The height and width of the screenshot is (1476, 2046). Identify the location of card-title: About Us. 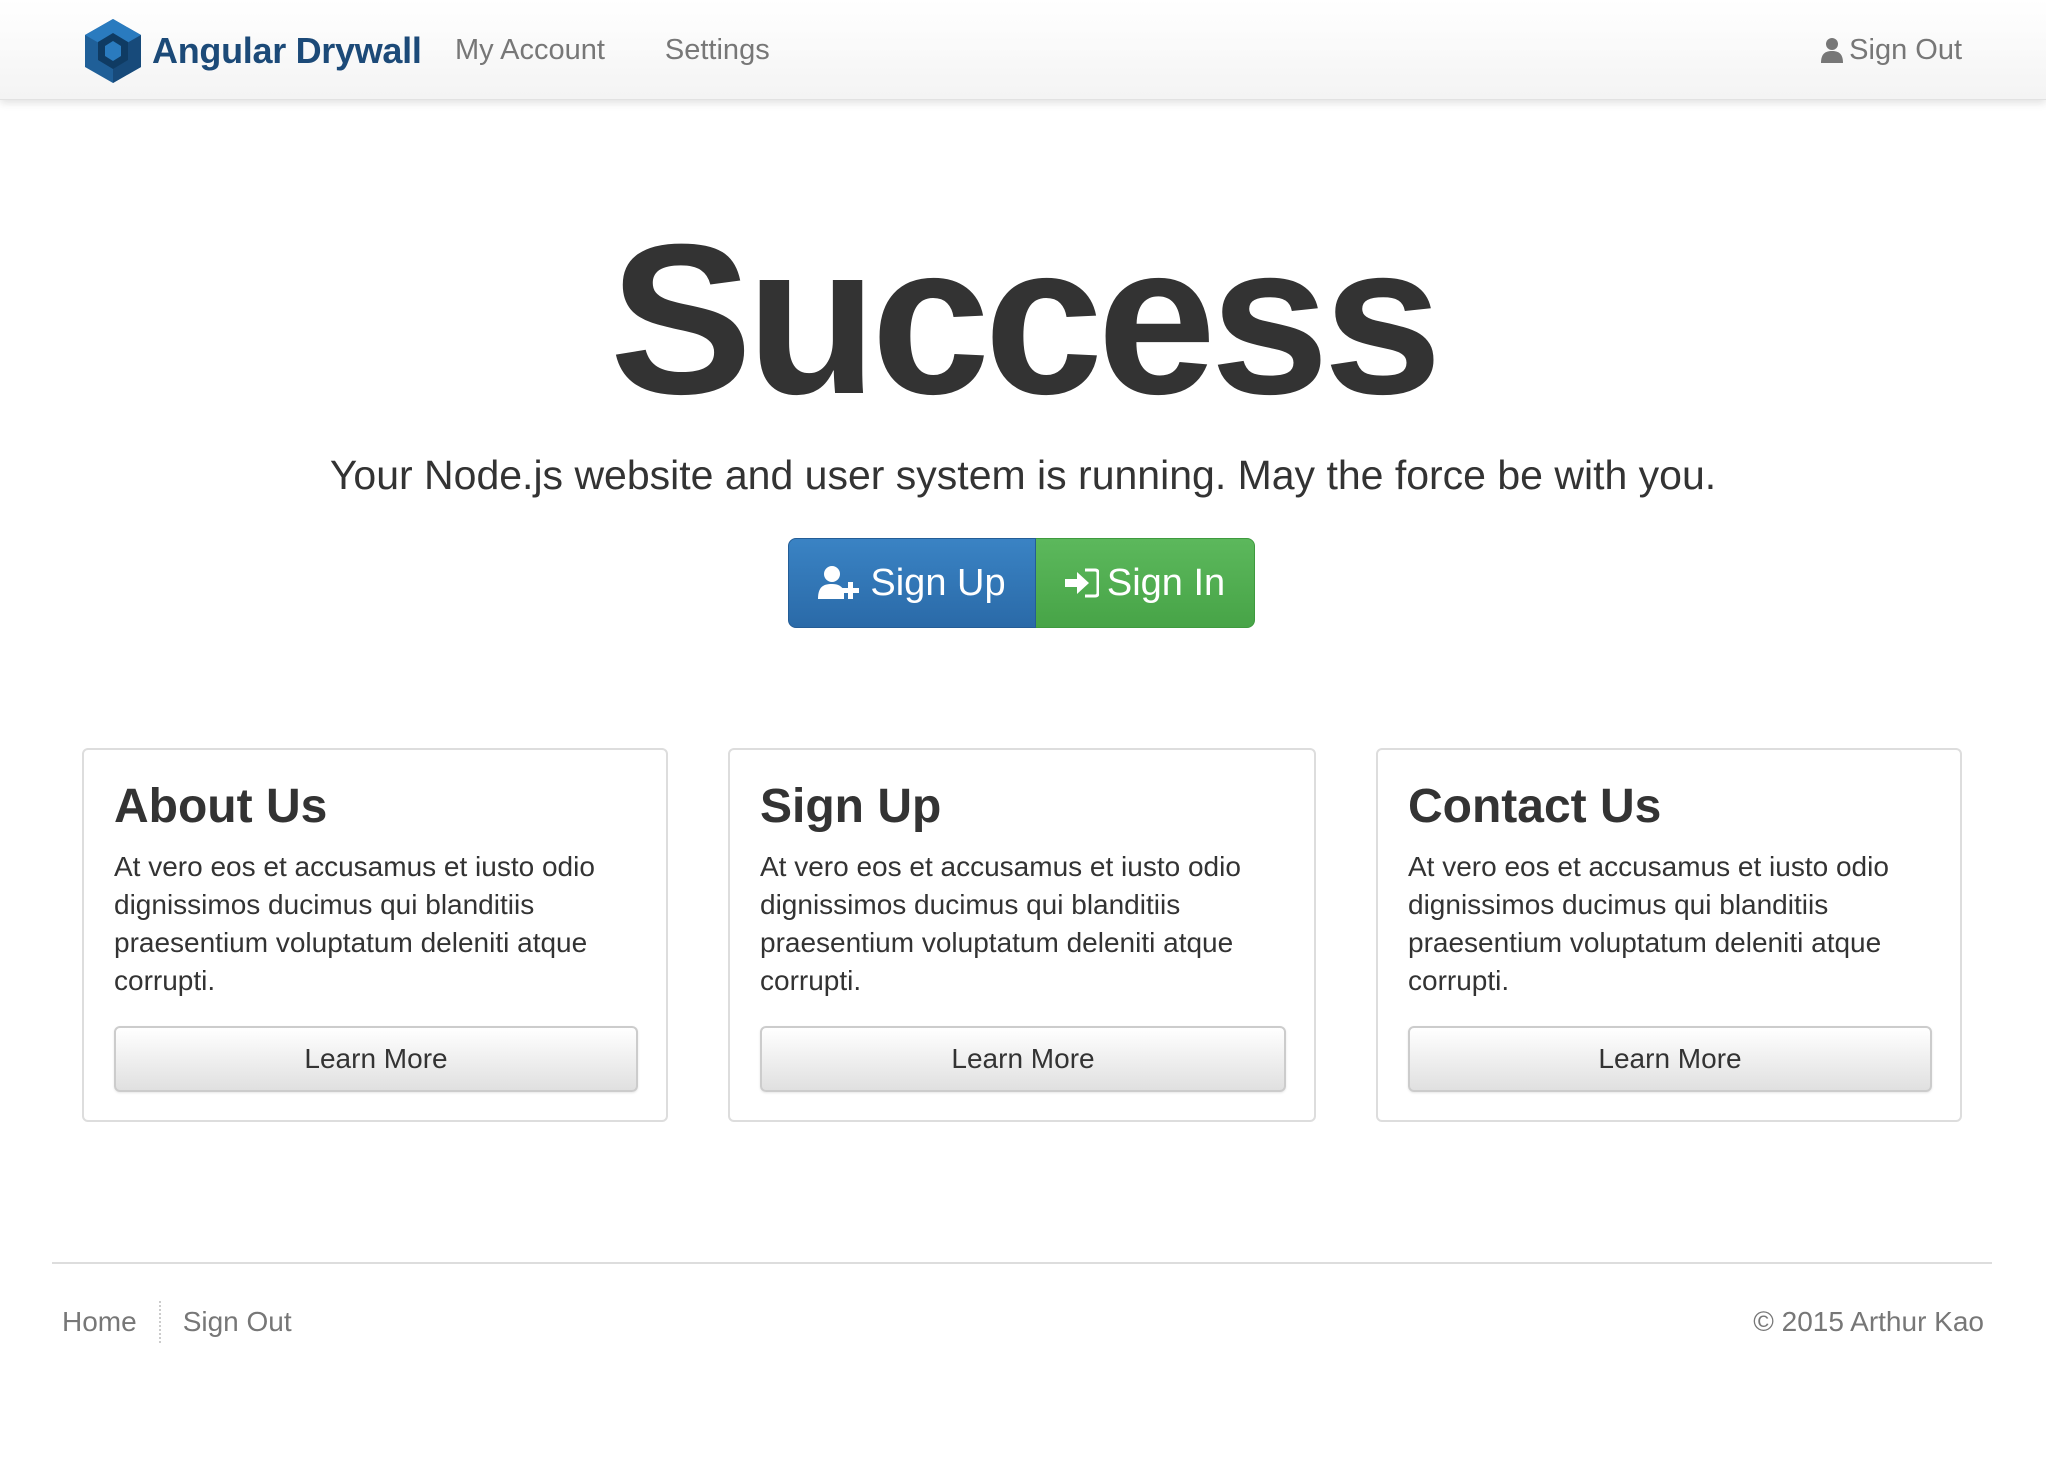
(221, 806).